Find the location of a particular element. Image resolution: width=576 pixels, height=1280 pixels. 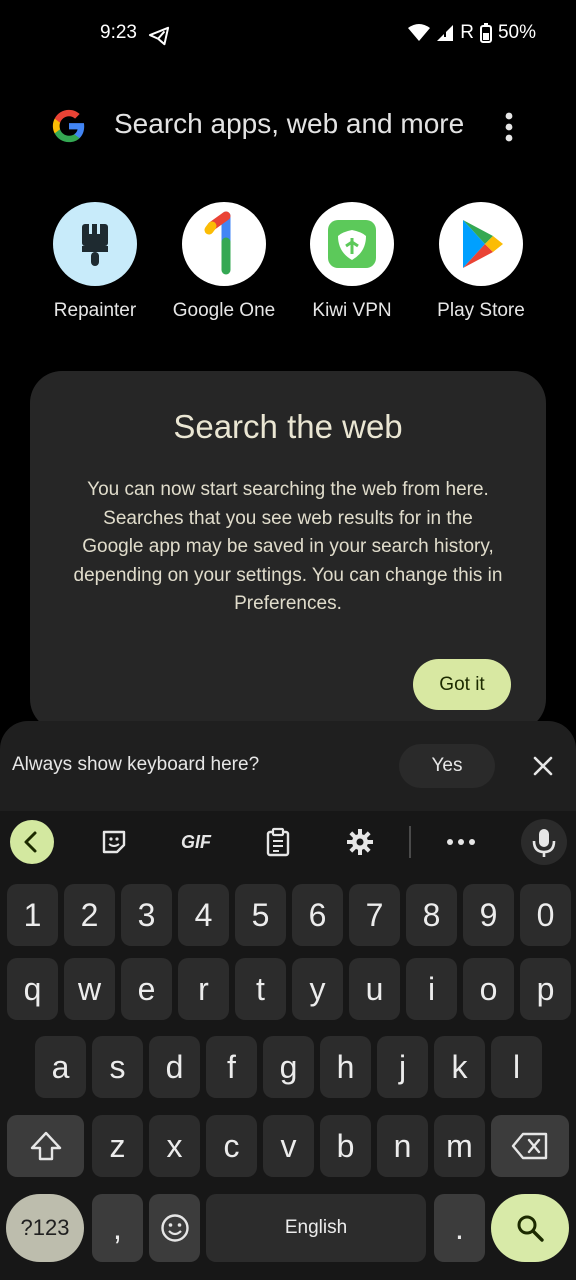

shift-key is located at coordinates (45, 1146).